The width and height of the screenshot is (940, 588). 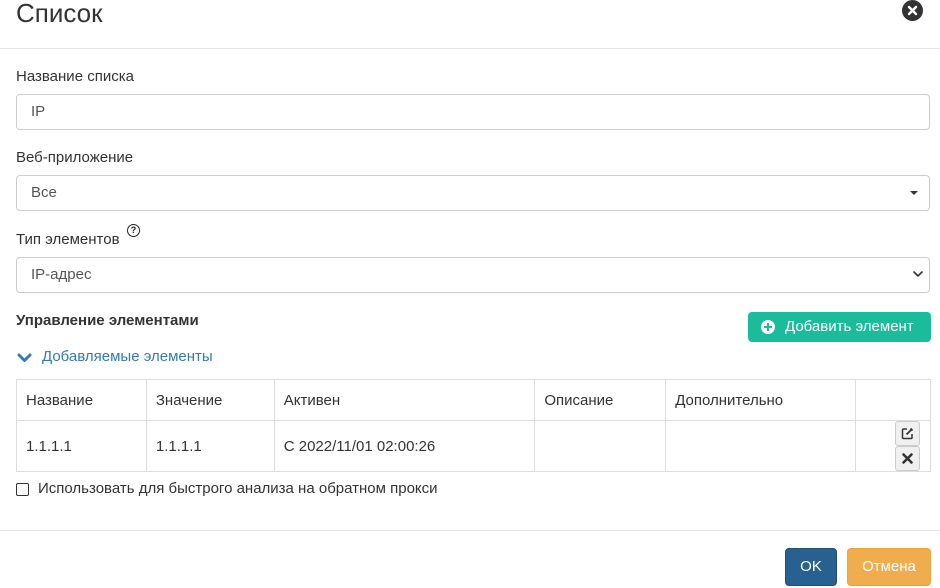 I want to click on cell-description, so click(x=600, y=446).